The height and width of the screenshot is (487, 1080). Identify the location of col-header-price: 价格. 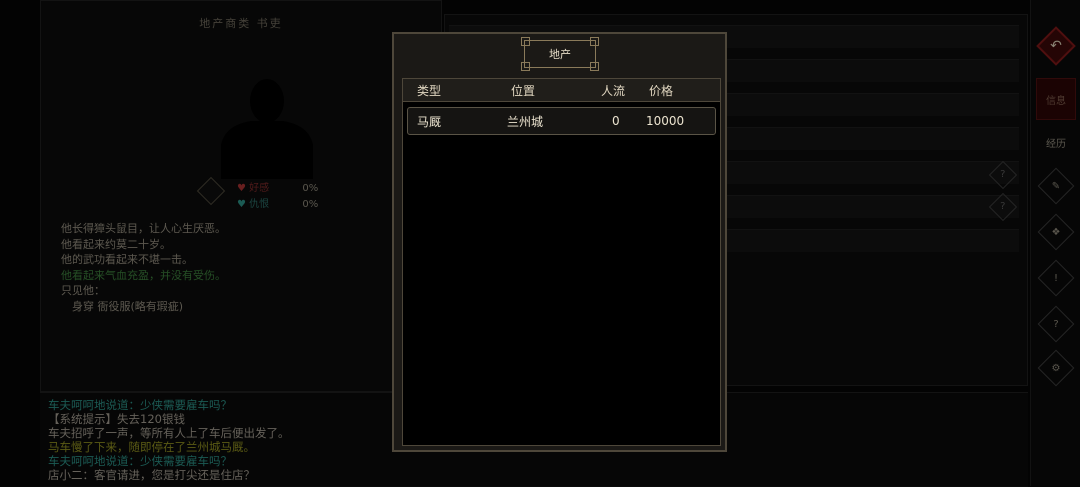
(661, 90).